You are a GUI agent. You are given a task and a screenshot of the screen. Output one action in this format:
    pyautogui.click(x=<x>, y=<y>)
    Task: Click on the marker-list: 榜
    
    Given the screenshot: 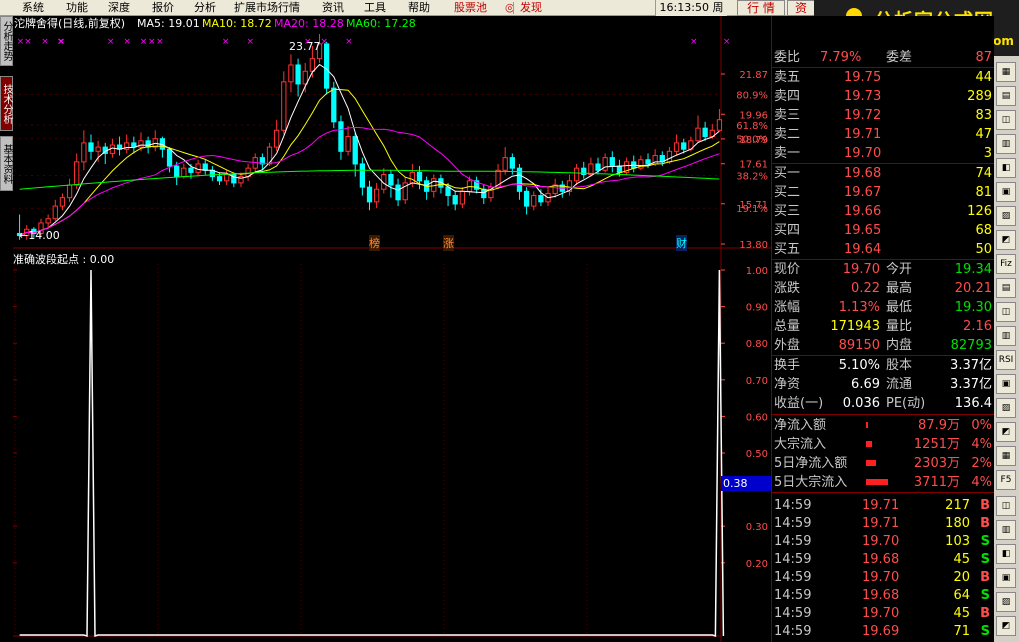 What is the action you would take?
    pyautogui.click(x=374, y=243)
    